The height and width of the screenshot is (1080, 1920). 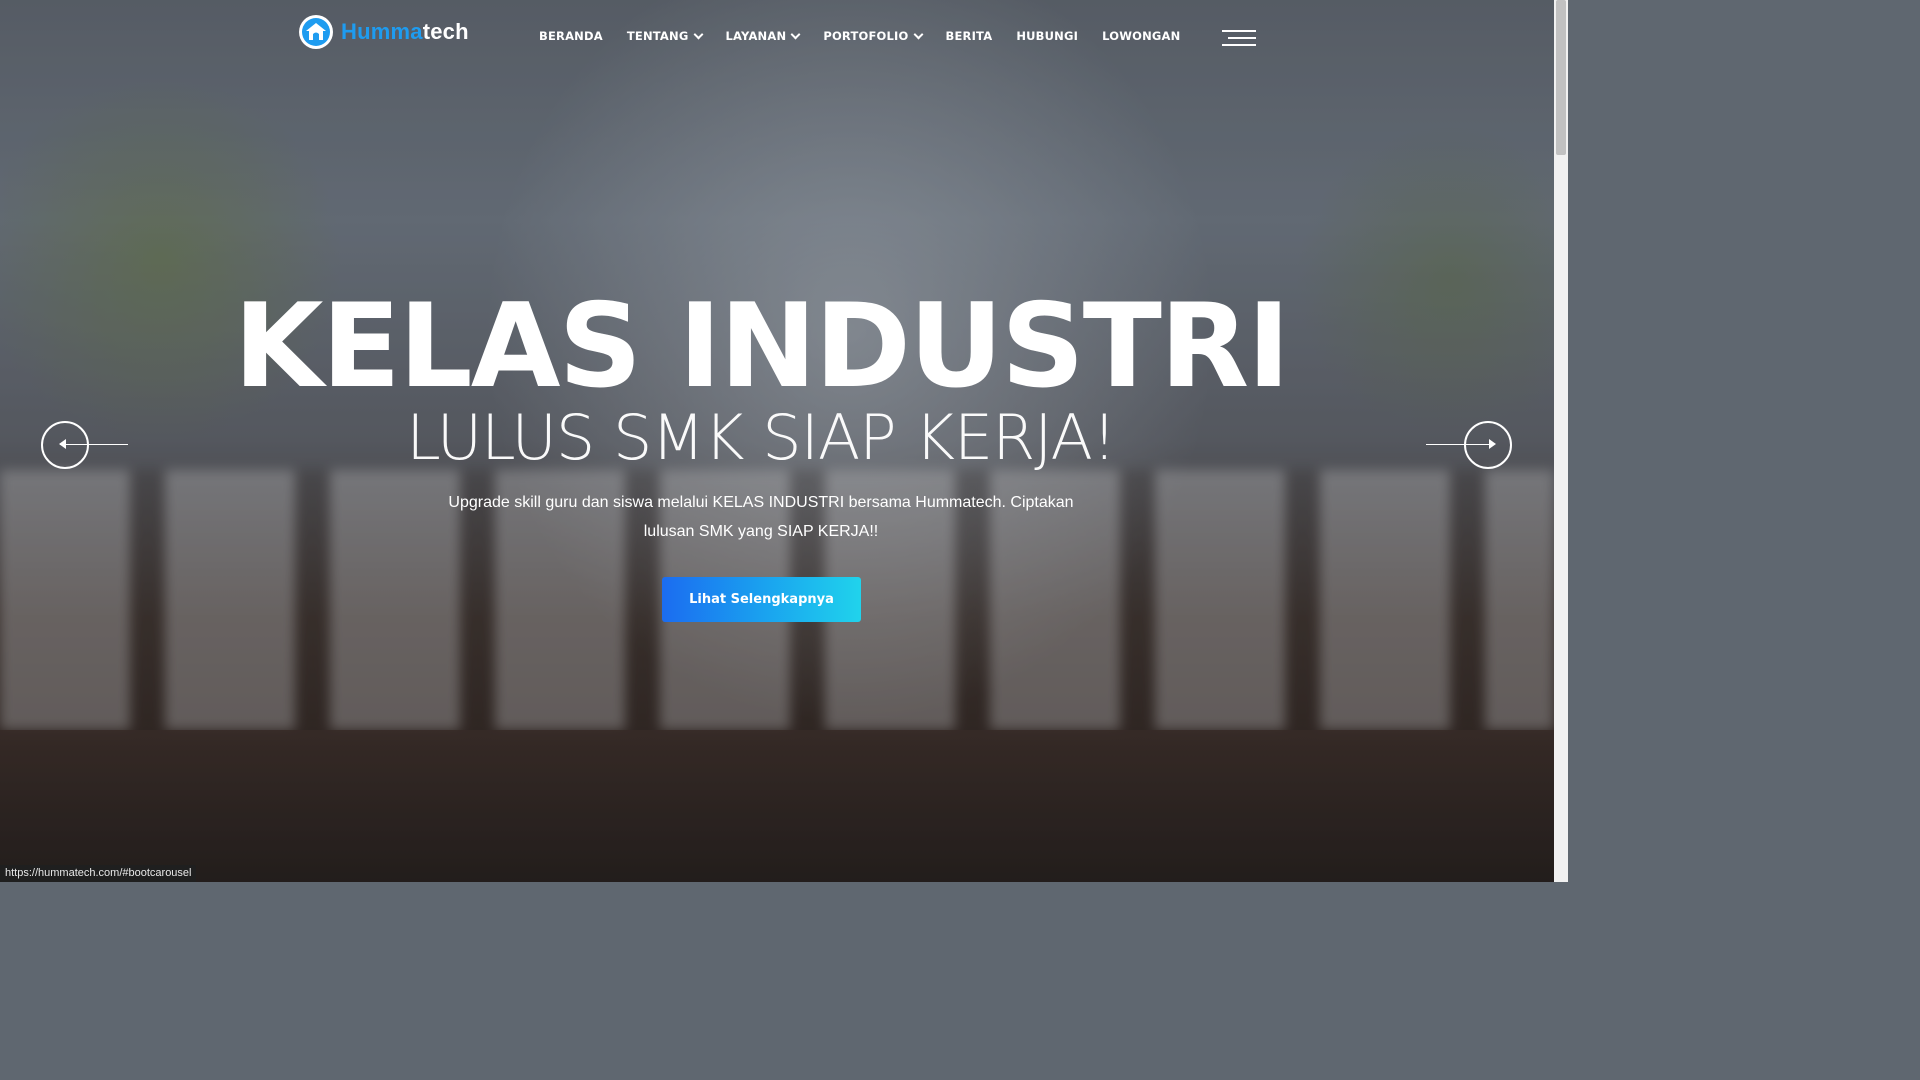 What do you see at coordinates (1460, 444) in the screenshot?
I see `arrow-right-icon` at bounding box center [1460, 444].